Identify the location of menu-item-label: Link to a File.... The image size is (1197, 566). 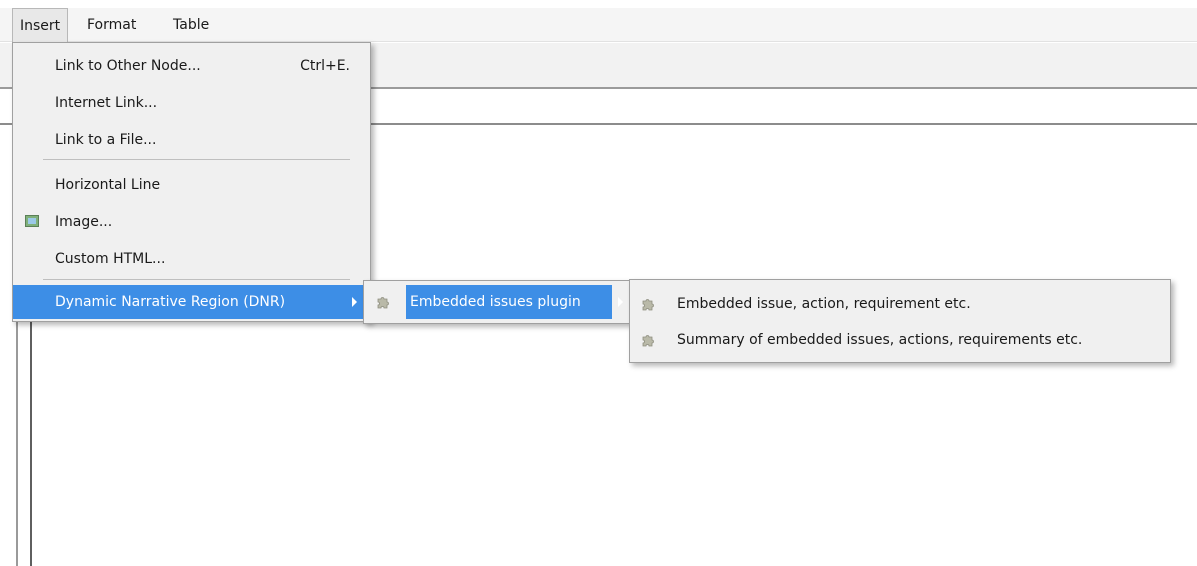
(106, 140).